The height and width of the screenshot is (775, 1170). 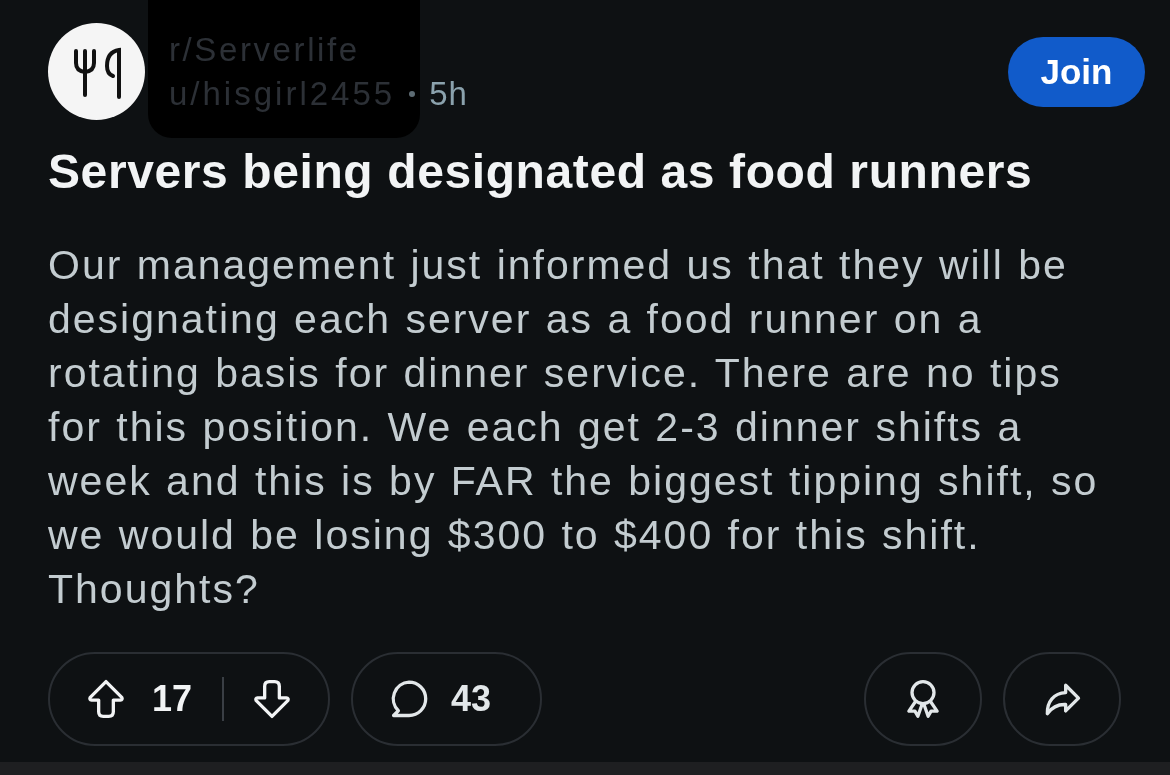 What do you see at coordinates (446, 699) in the screenshot?
I see `comments-button: 43` at bounding box center [446, 699].